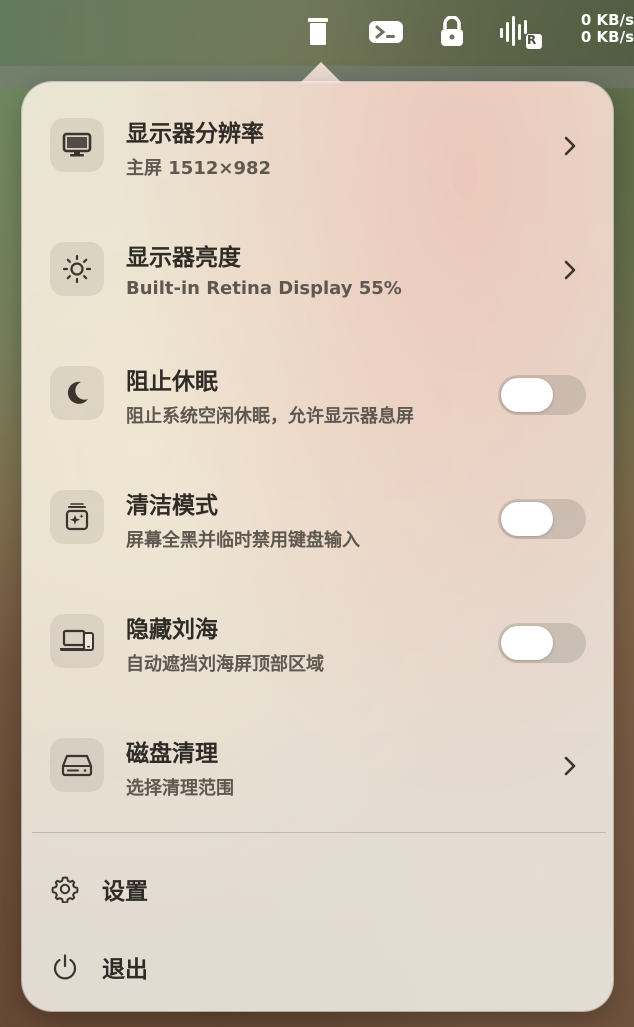 Image resolution: width=634 pixels, height=1027 pixels. I want to click on net-download: 0 KB/s, so click(607, 37).